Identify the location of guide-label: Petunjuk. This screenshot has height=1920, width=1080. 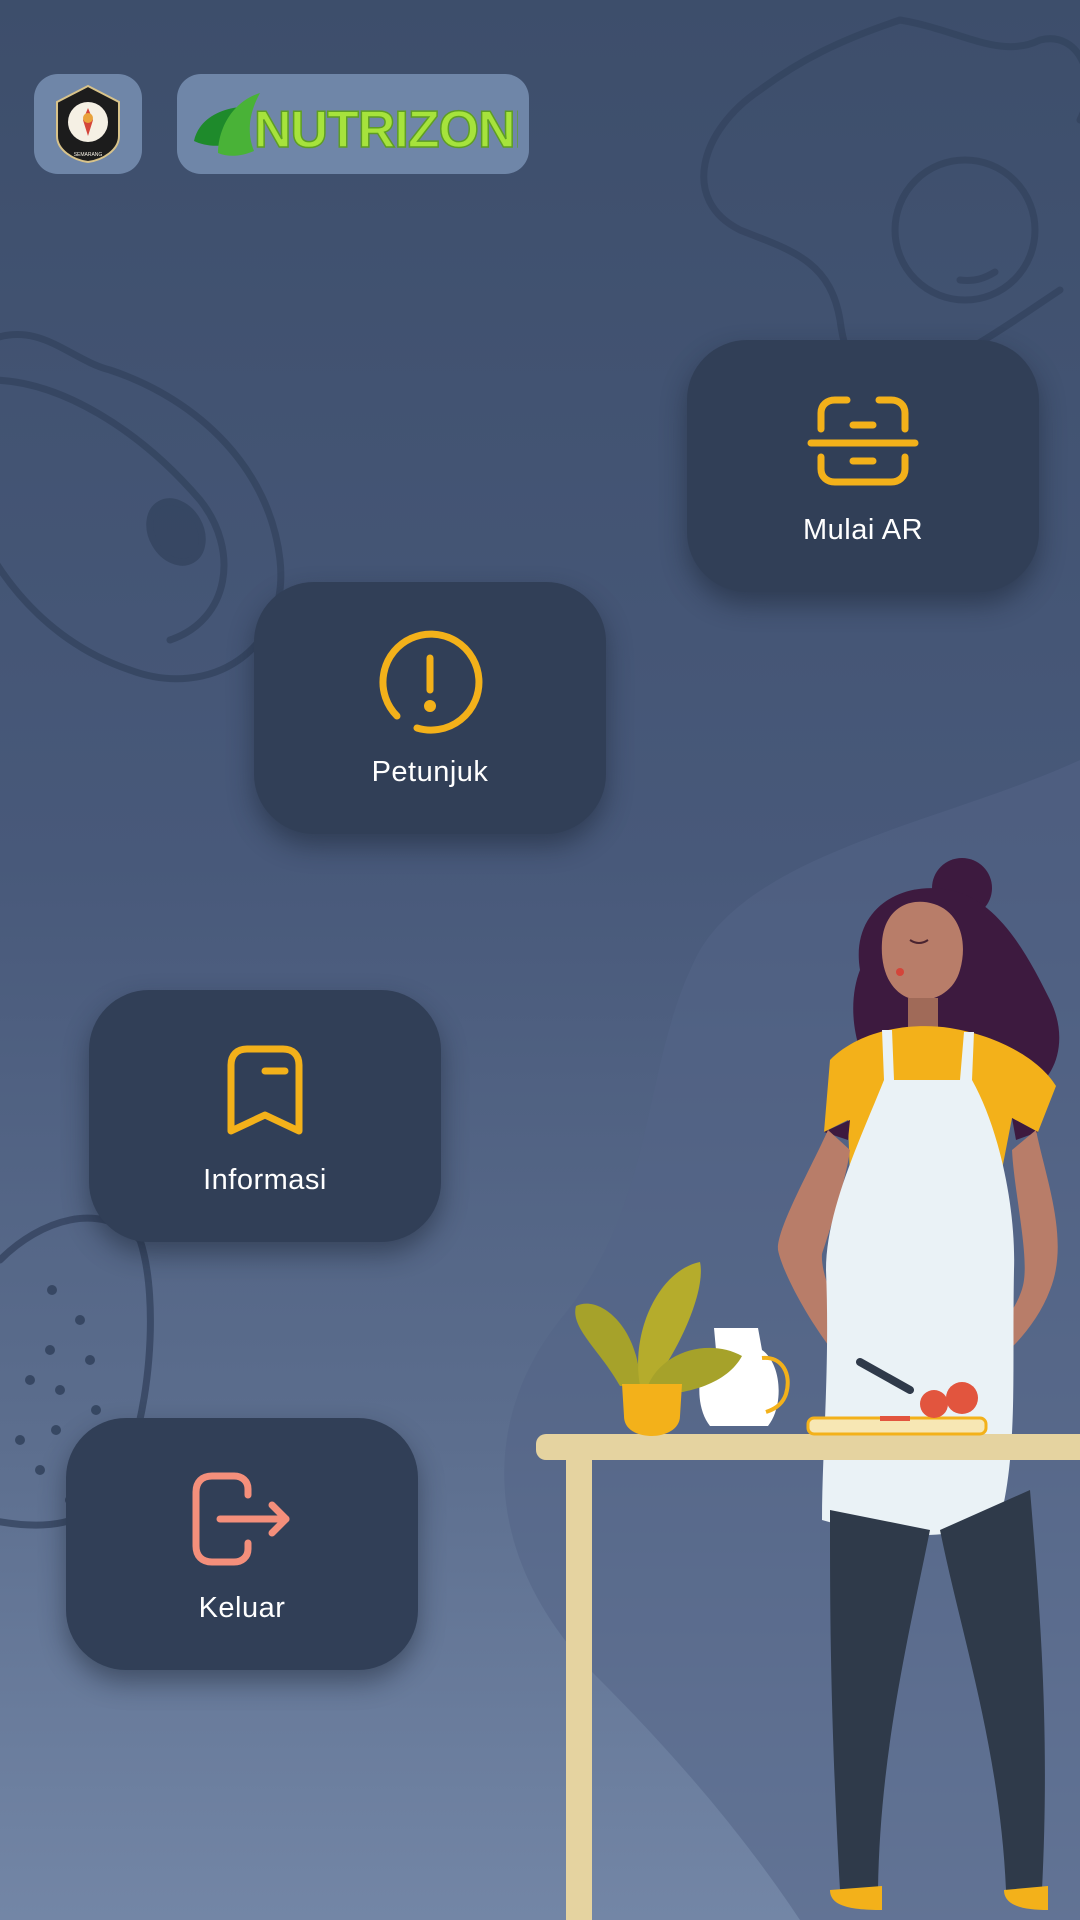
(430, 771).